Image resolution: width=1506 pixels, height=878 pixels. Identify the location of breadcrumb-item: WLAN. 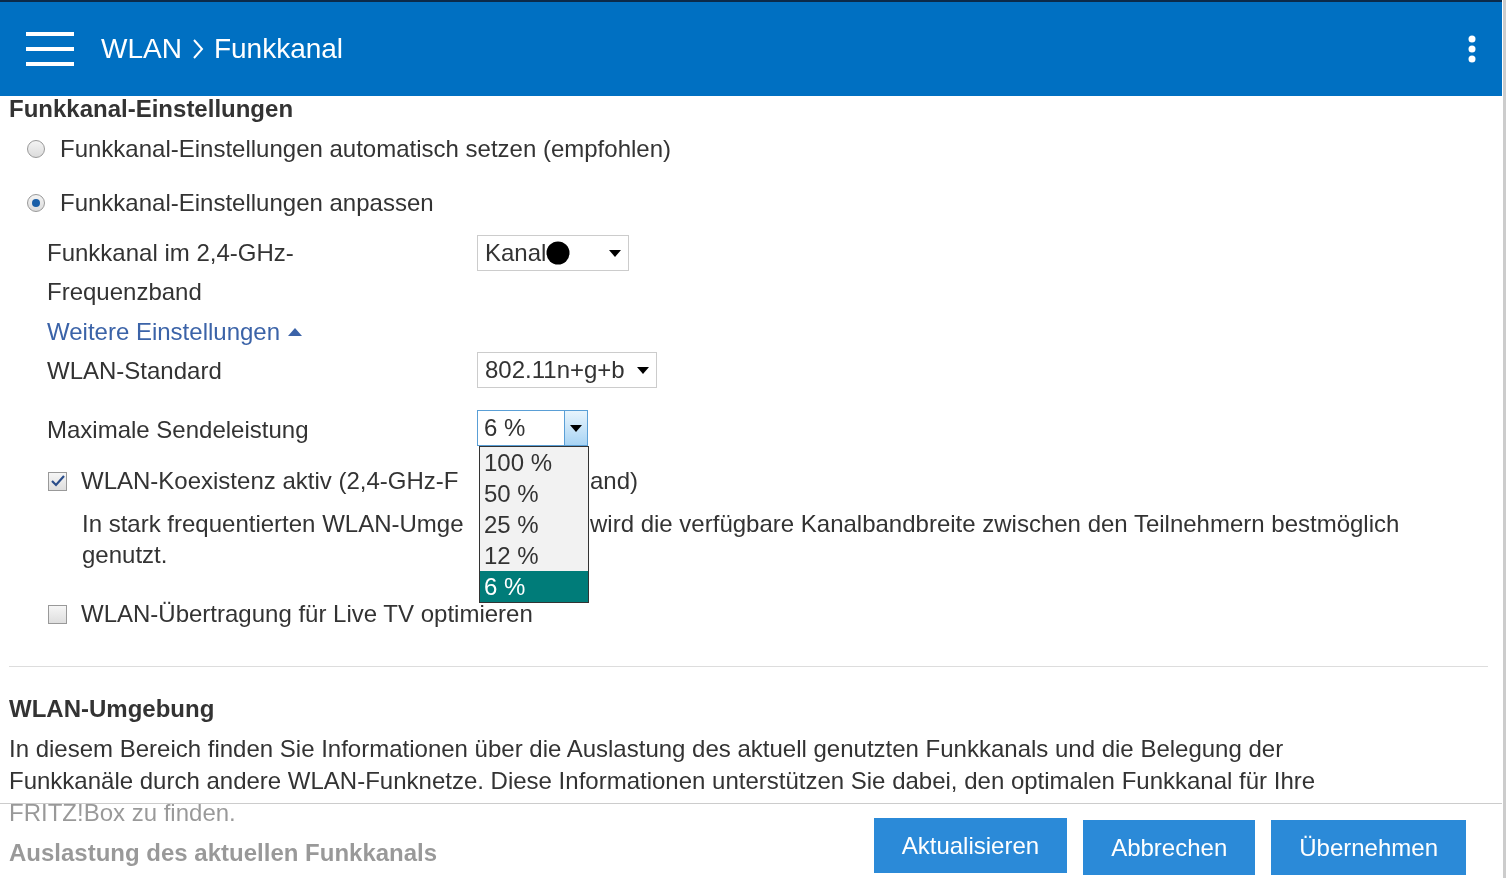
(141, 49).